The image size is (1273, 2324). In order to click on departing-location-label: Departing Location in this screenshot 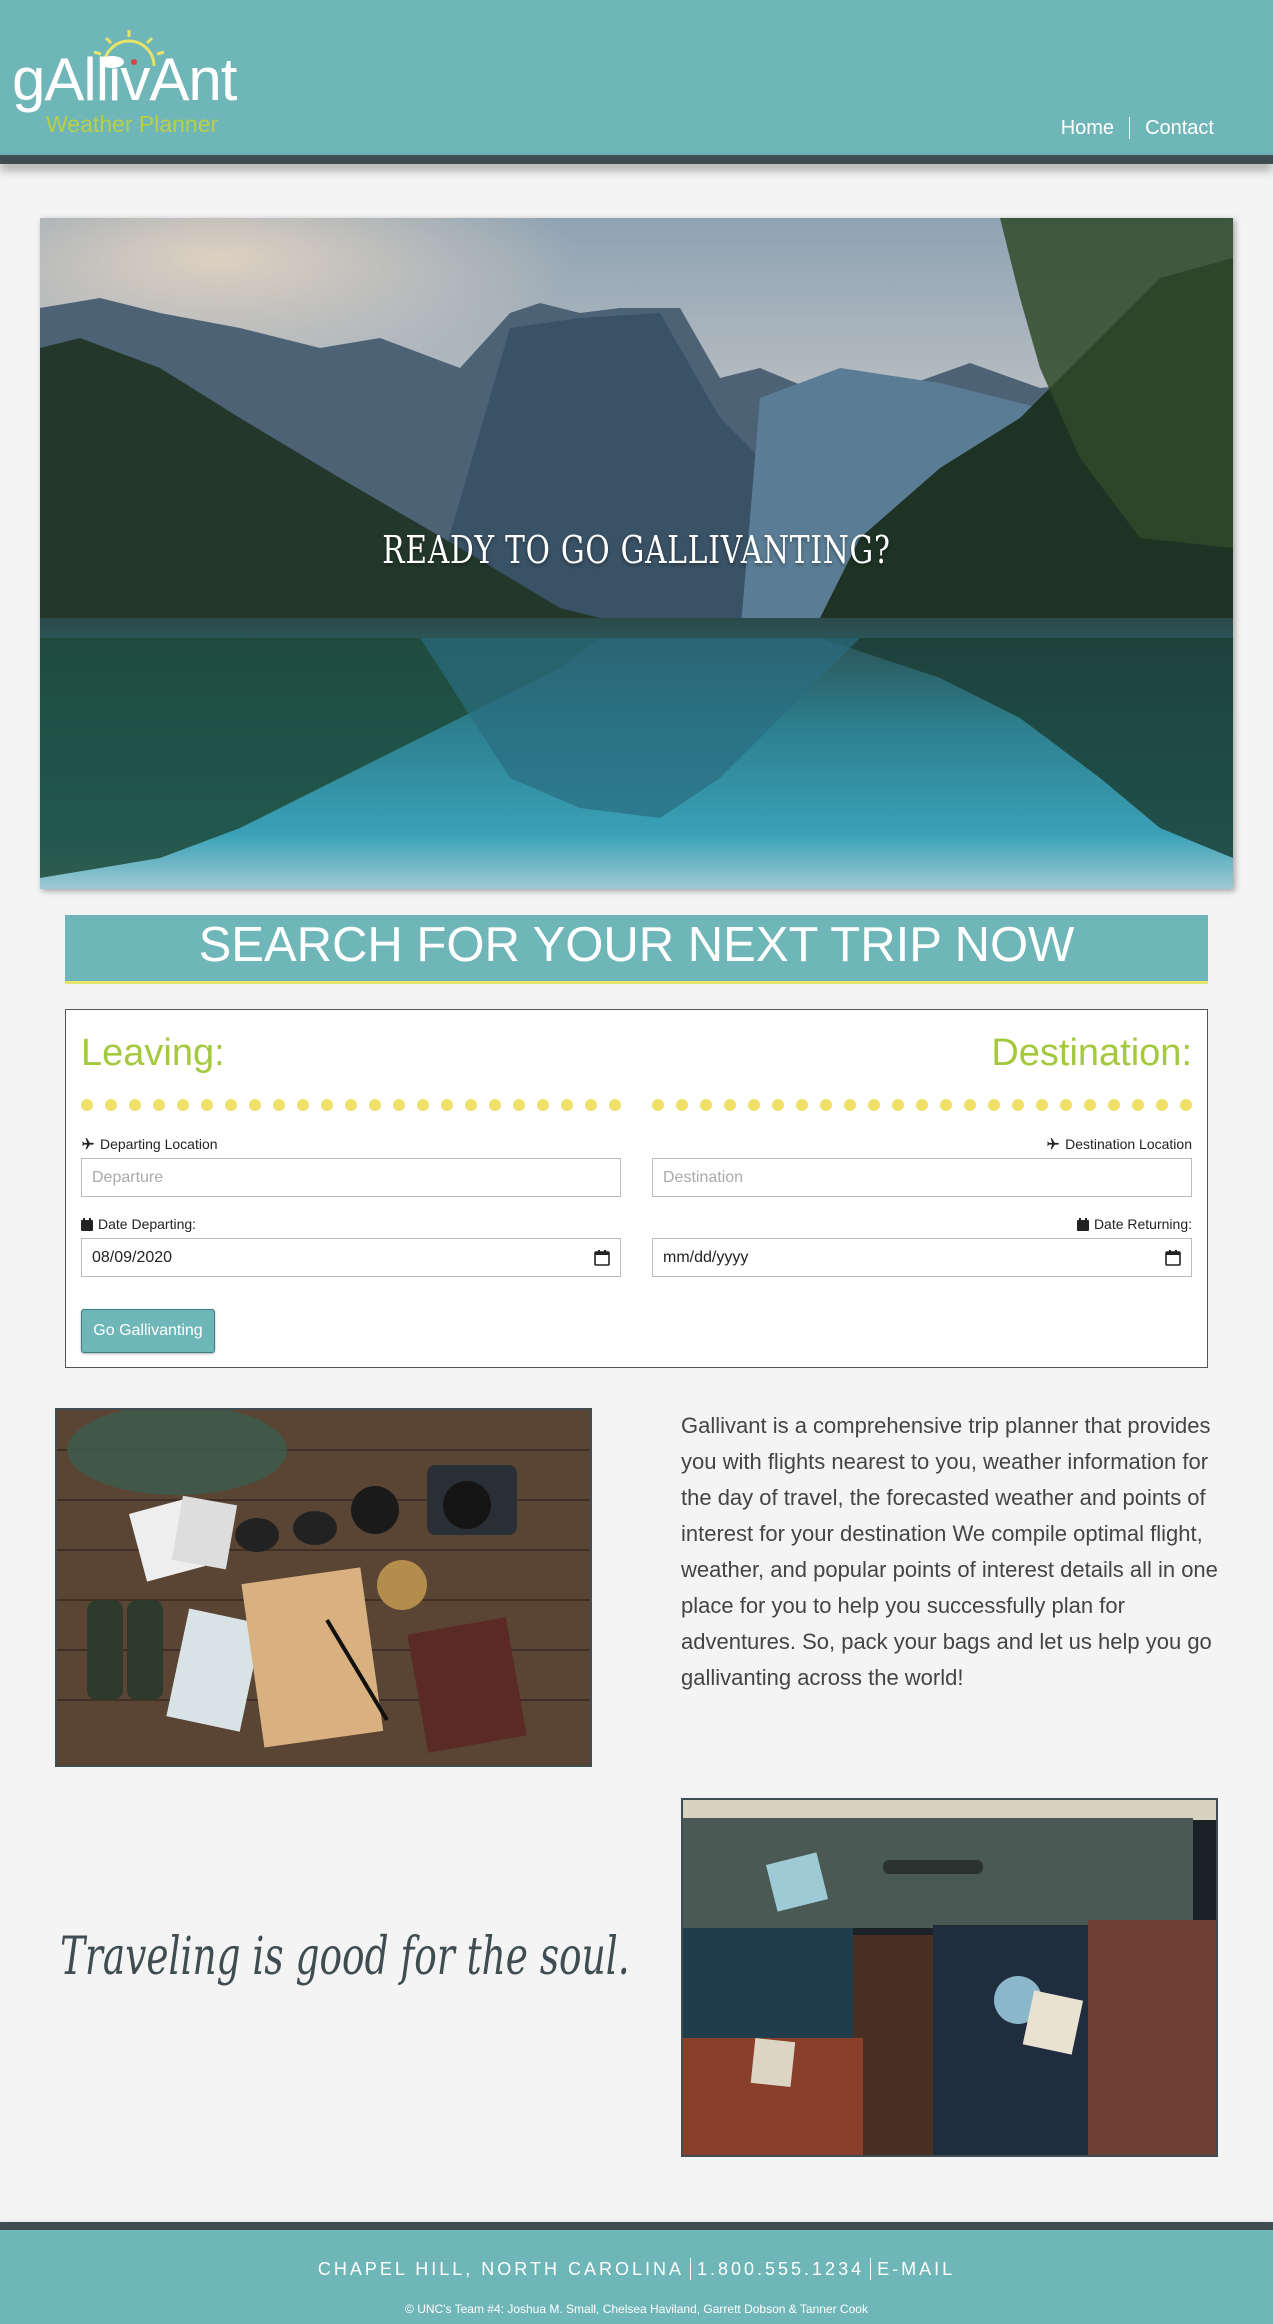, I will do `click(149, 1144)`.